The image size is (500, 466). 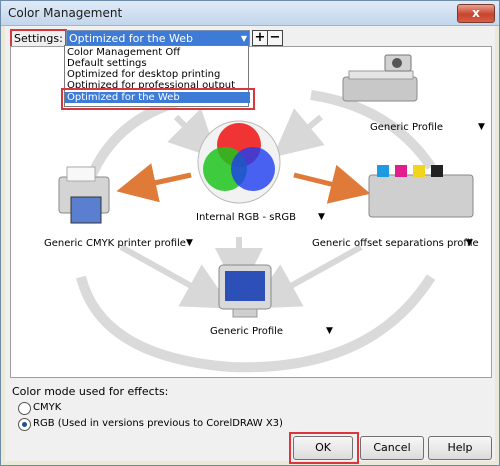 What do you see at coordinates (275, 38) in the screenshot?
I see `remove-preset-button: −` at bounding box center [275, 38].